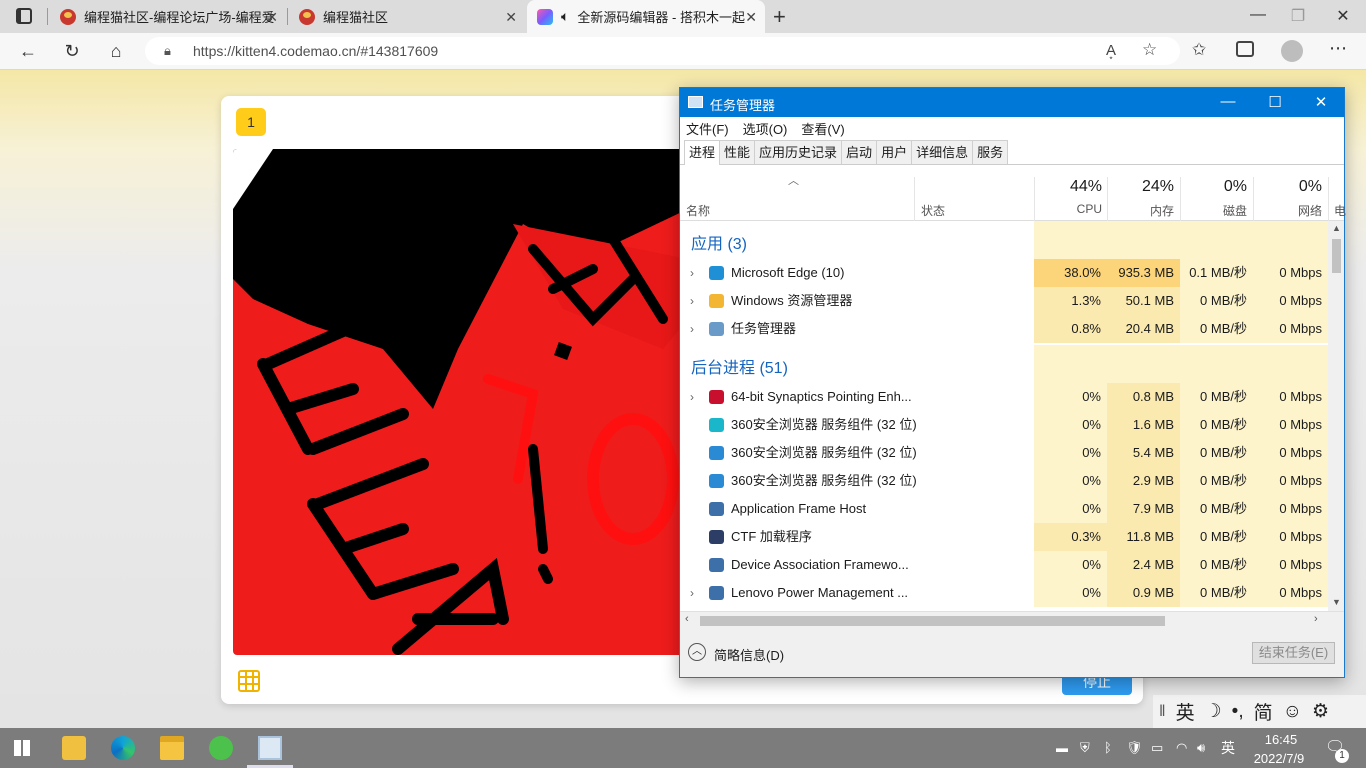 The width and height of the screenshot is (1366, 768). I want to click on read-aloud-icon: A͙, so click(1111, 50).